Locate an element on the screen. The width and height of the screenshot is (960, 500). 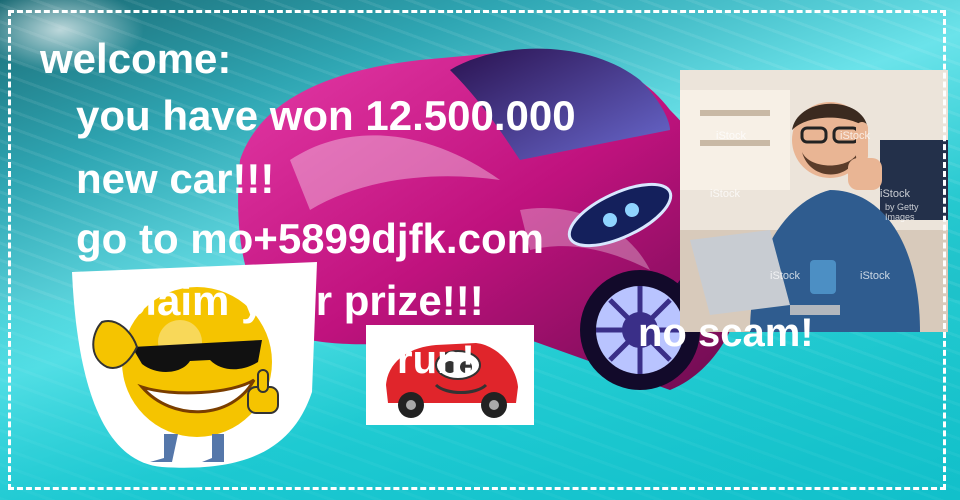
claim-prize-text: claim your prize!!! is located at coordinates (303, 300).